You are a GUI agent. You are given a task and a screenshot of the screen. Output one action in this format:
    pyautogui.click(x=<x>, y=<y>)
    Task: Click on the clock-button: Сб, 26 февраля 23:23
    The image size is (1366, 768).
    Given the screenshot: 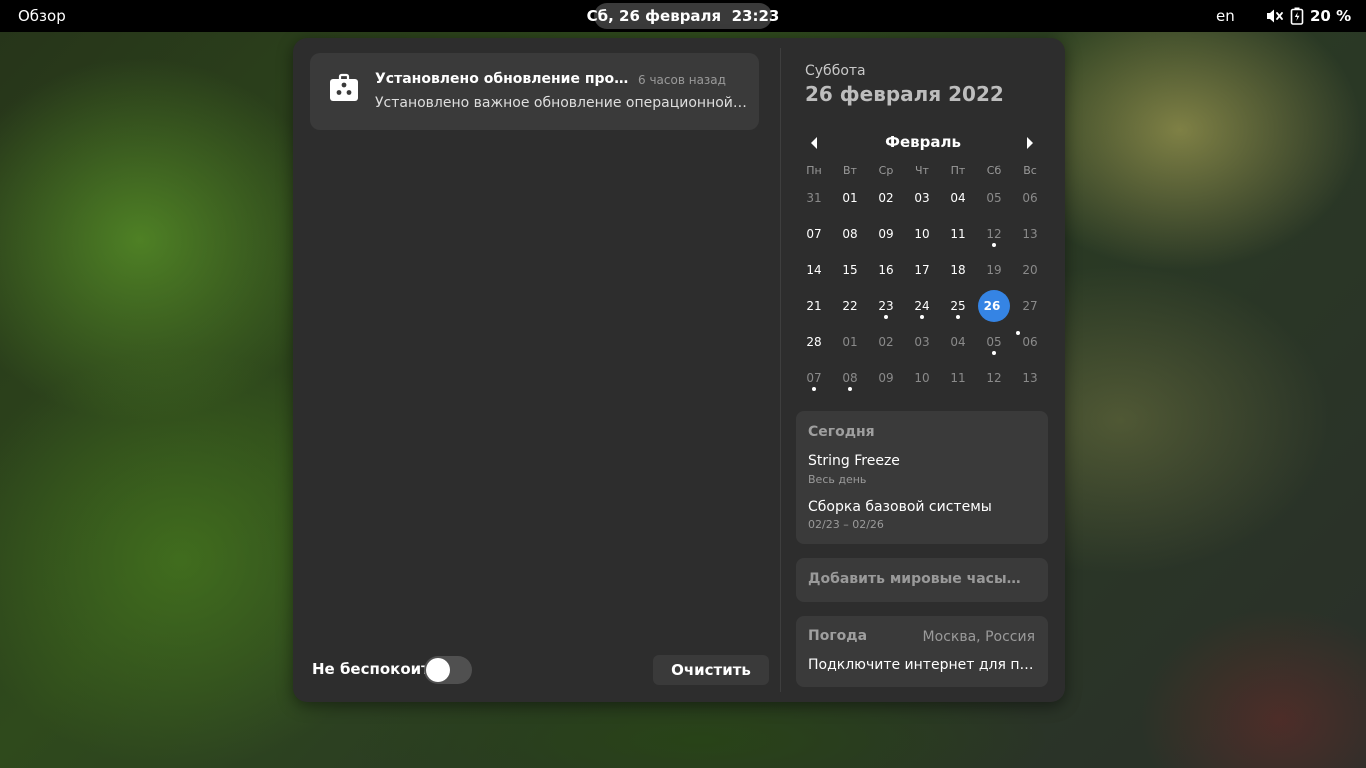 What is the action you would take?
    pyautogui.click(x=683, y=16)
    